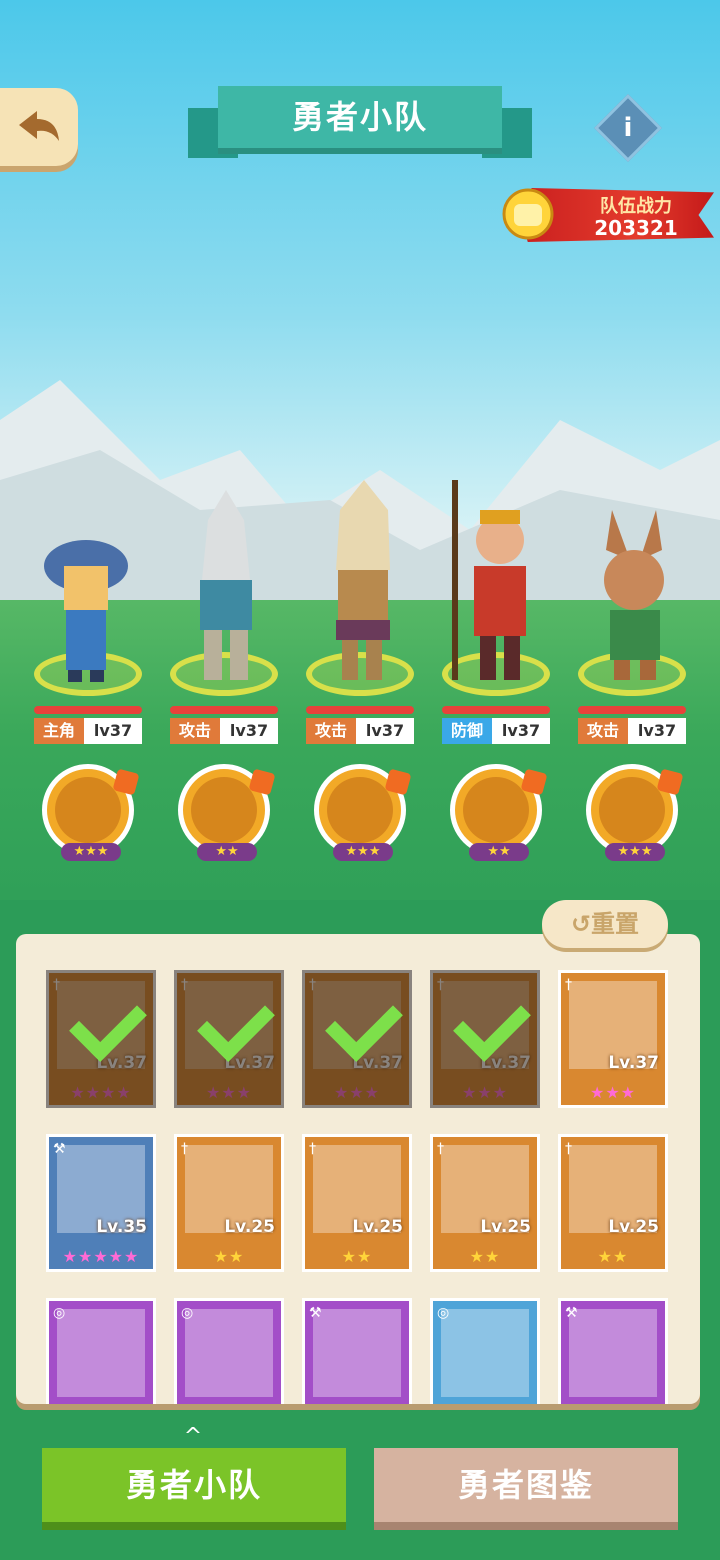 This screenshot has width=720, height=1560. I want to click on pet-slot-3: ★★★, so click(363, 812).